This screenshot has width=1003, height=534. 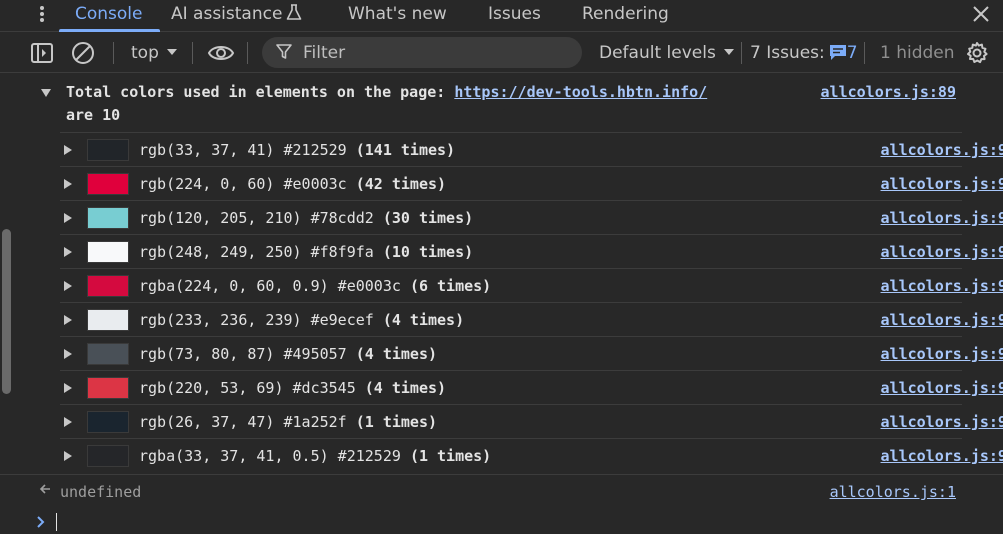 I want to click on sidebar-toggle-icon, so click(x=42, y=53).